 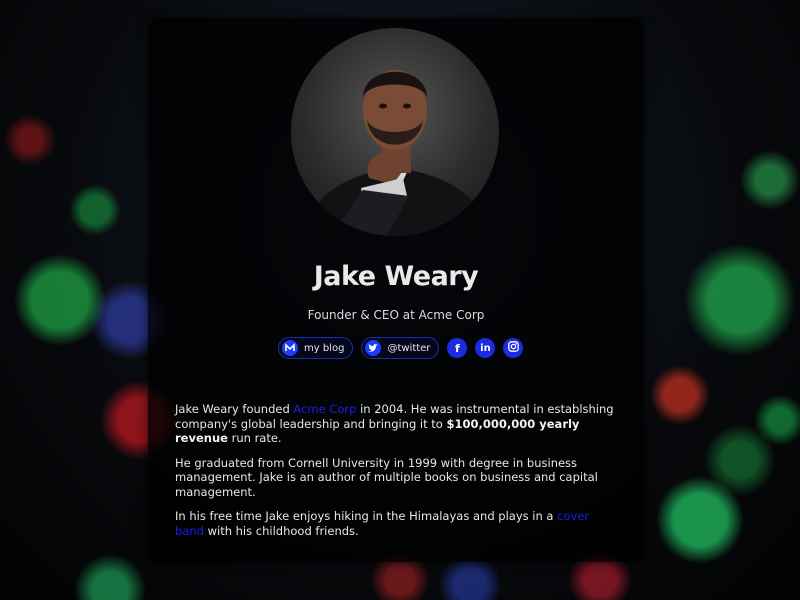 What do you see at coordinates (396, 153) in the screenshot?
I see `portrait-image` at bounding box center [396, 153].